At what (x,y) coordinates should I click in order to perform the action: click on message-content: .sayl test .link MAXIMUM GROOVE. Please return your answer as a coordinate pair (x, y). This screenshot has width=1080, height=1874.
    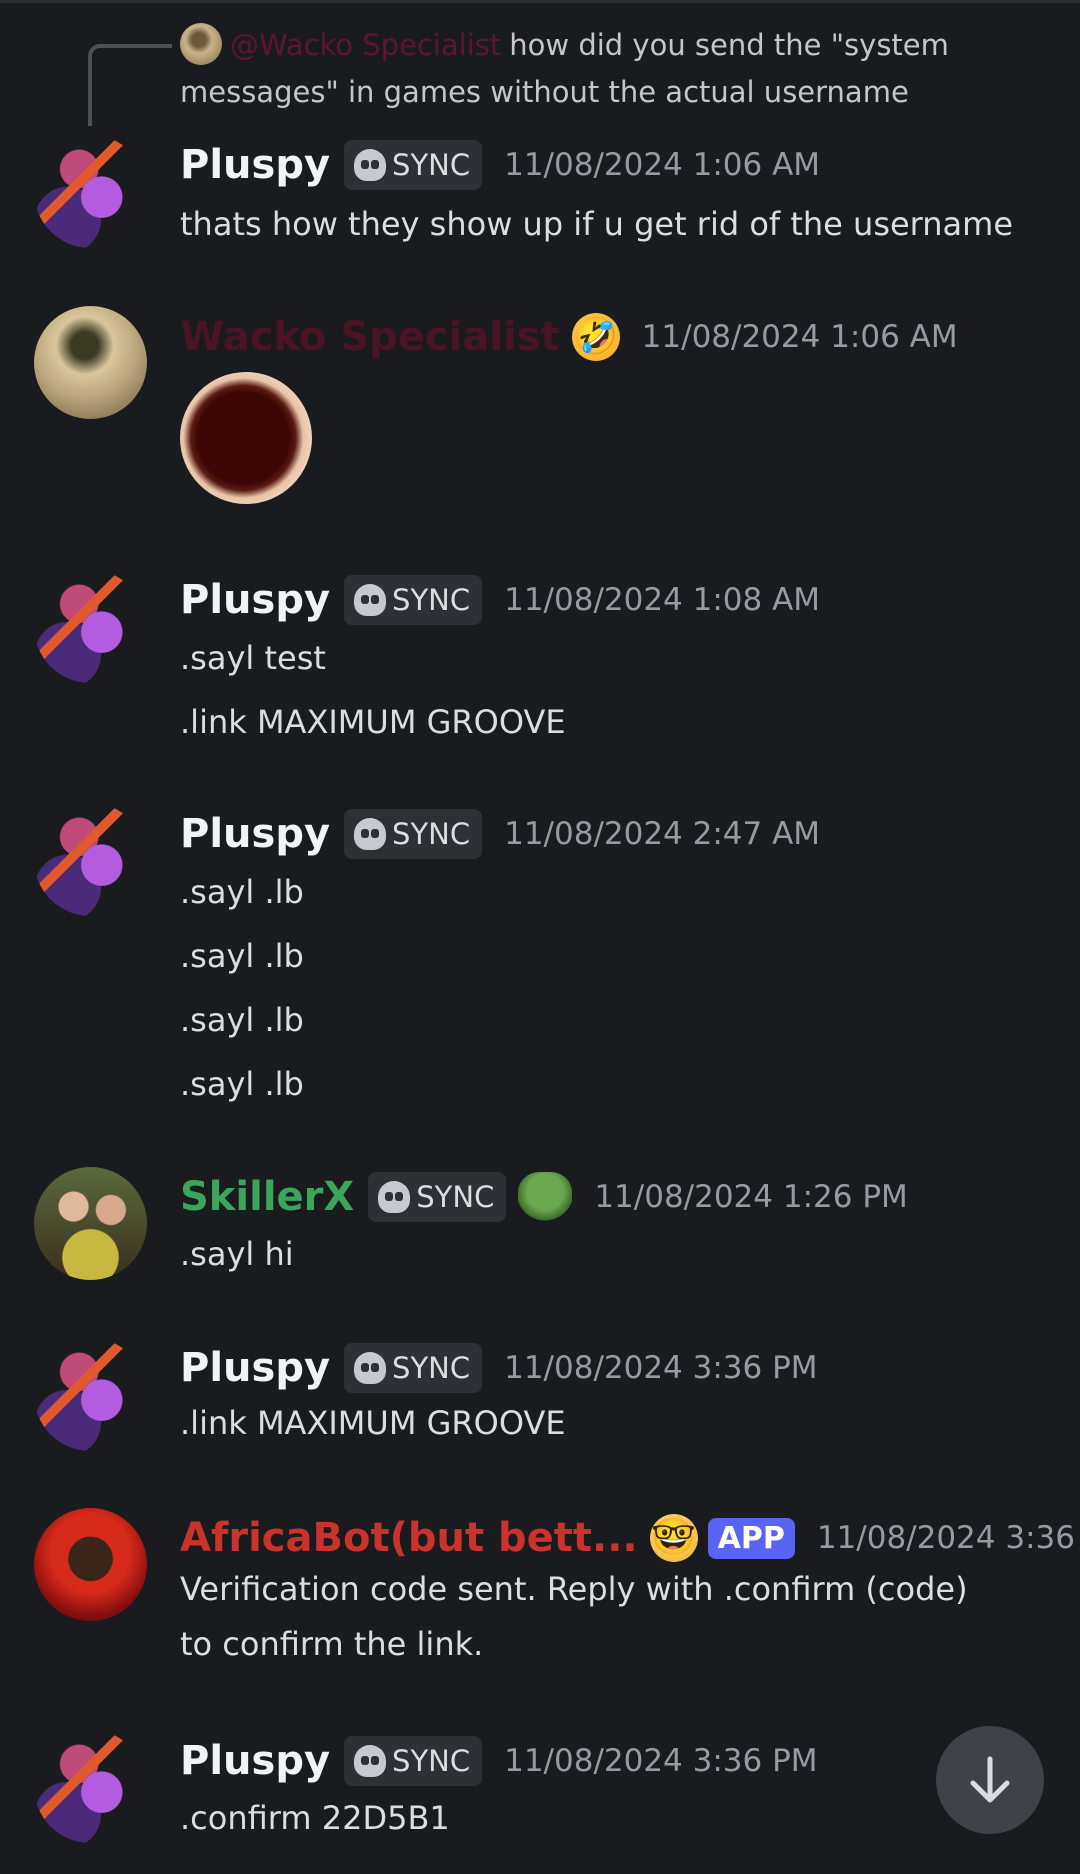
    Looking at the image, I should click on (620, 690).